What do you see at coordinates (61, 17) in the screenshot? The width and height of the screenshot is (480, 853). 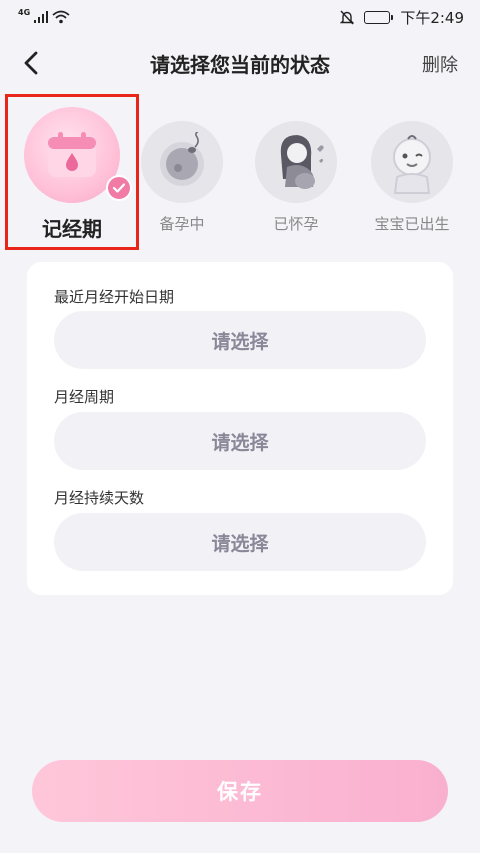 I see `wifi-icon` at bounding box center [61, 17].